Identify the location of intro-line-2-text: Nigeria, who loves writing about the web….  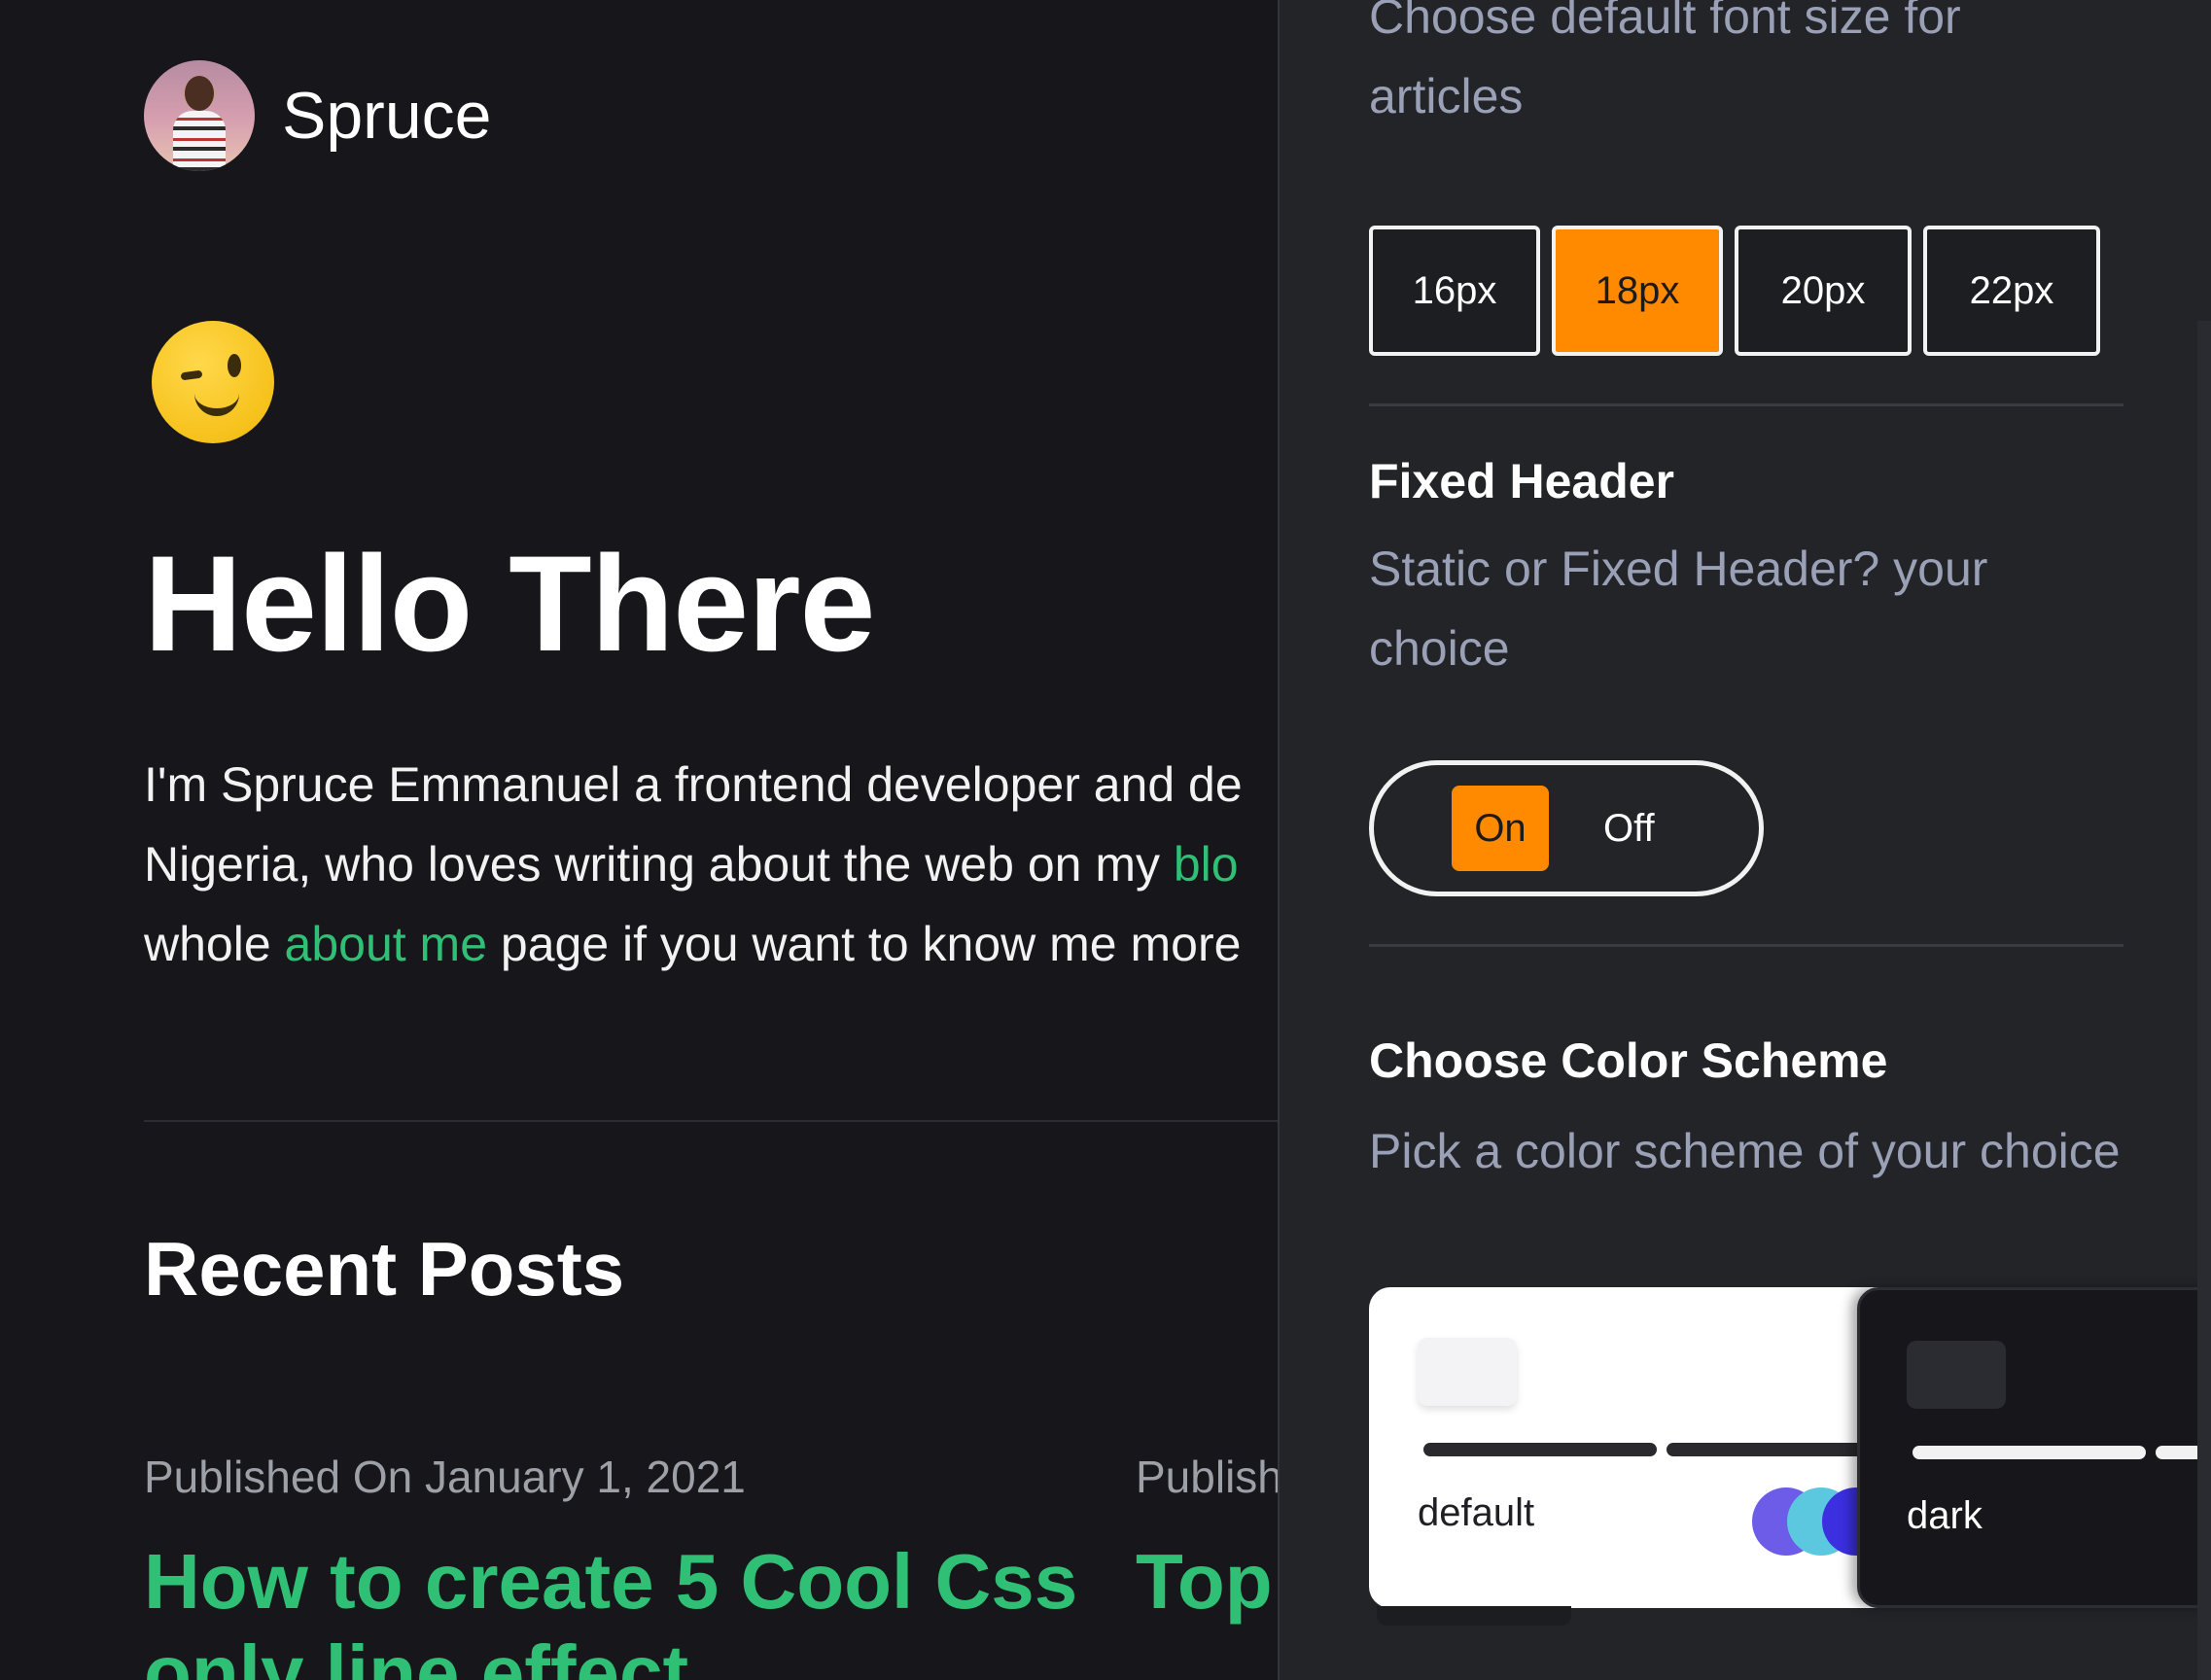
(659, 864).